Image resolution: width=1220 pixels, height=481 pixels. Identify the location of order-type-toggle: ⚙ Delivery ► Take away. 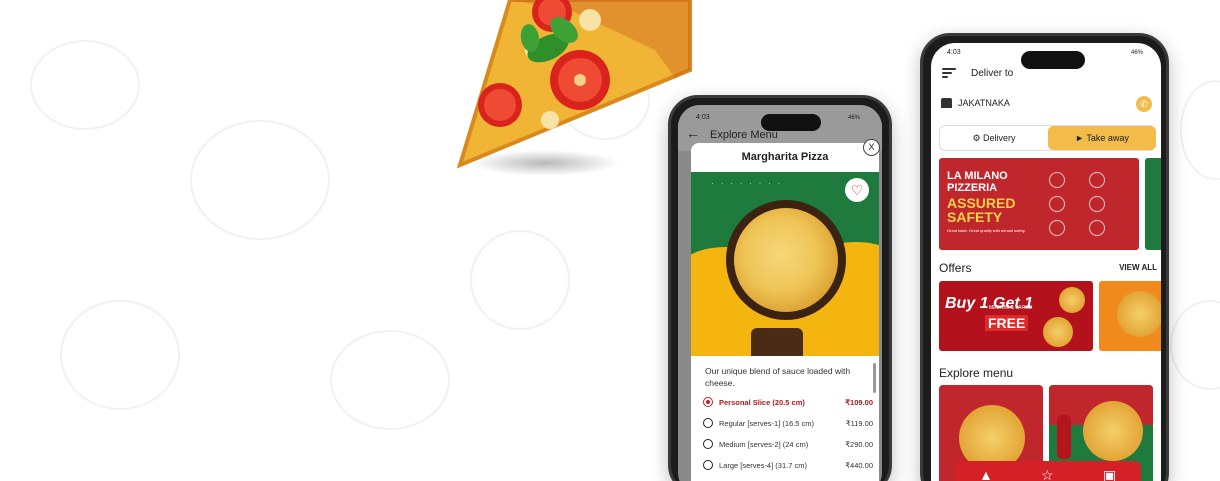
(1047, 138).